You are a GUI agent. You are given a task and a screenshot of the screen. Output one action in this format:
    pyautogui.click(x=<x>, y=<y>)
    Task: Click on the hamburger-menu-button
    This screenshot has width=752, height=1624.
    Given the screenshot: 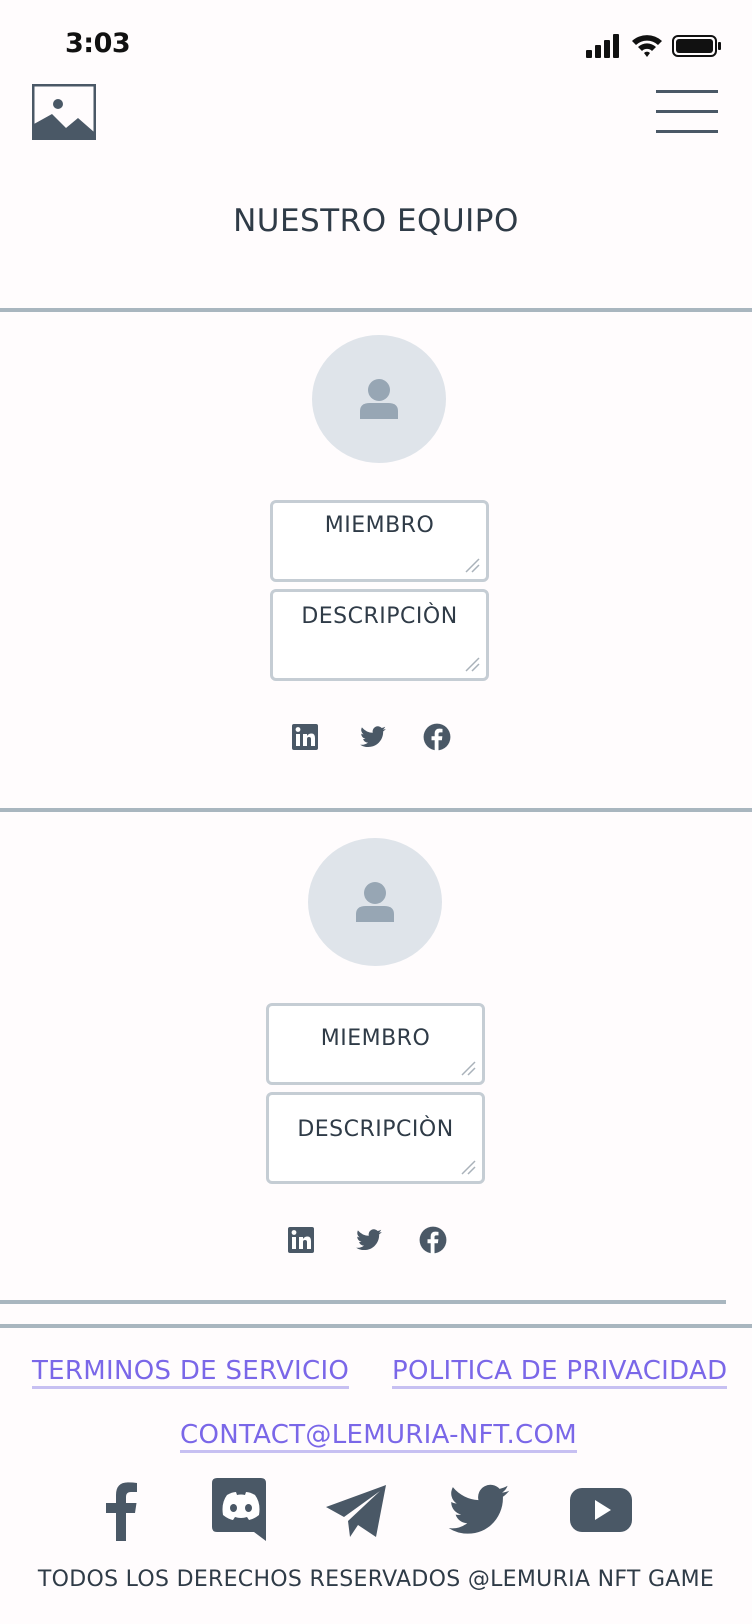 What is the action you would take?
    pyautogui.click(x=687, y=112)
    